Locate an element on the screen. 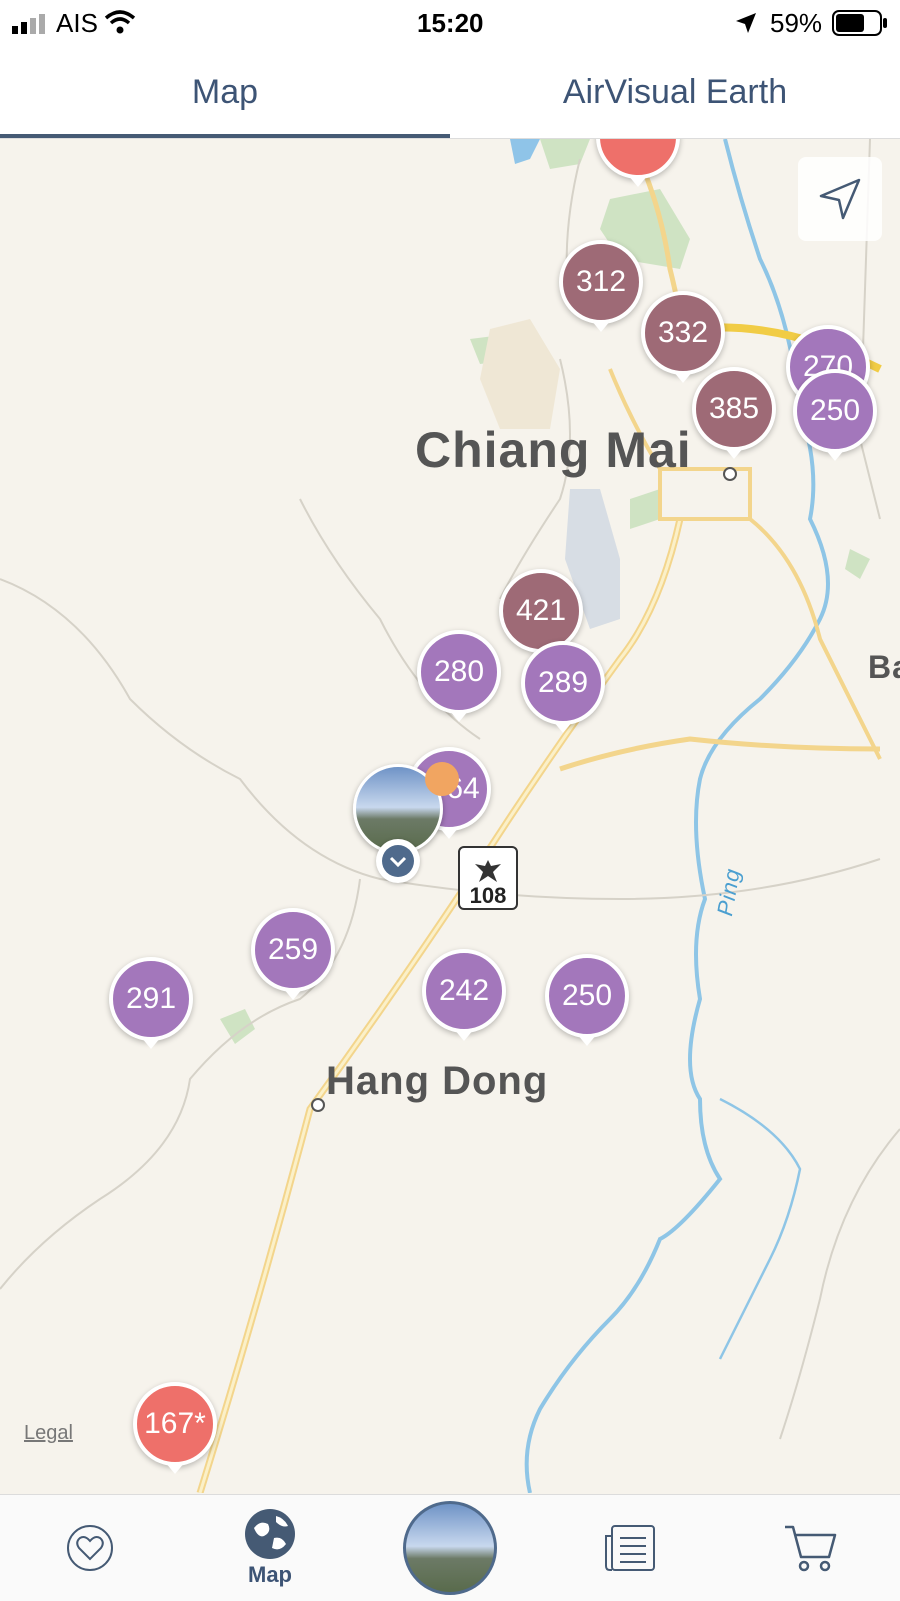  chevron-down-icon is located at coordinates (398, 861).